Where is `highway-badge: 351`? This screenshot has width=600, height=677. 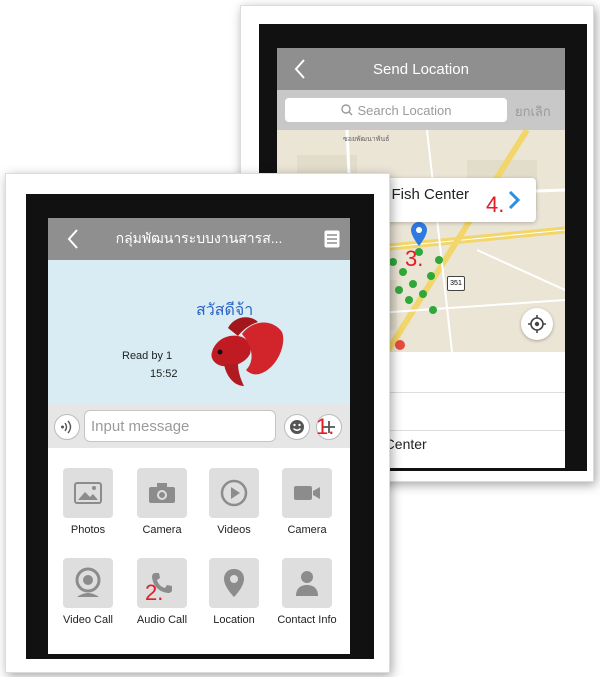
highway-badge: 351 is located at coordinates (456, 283).